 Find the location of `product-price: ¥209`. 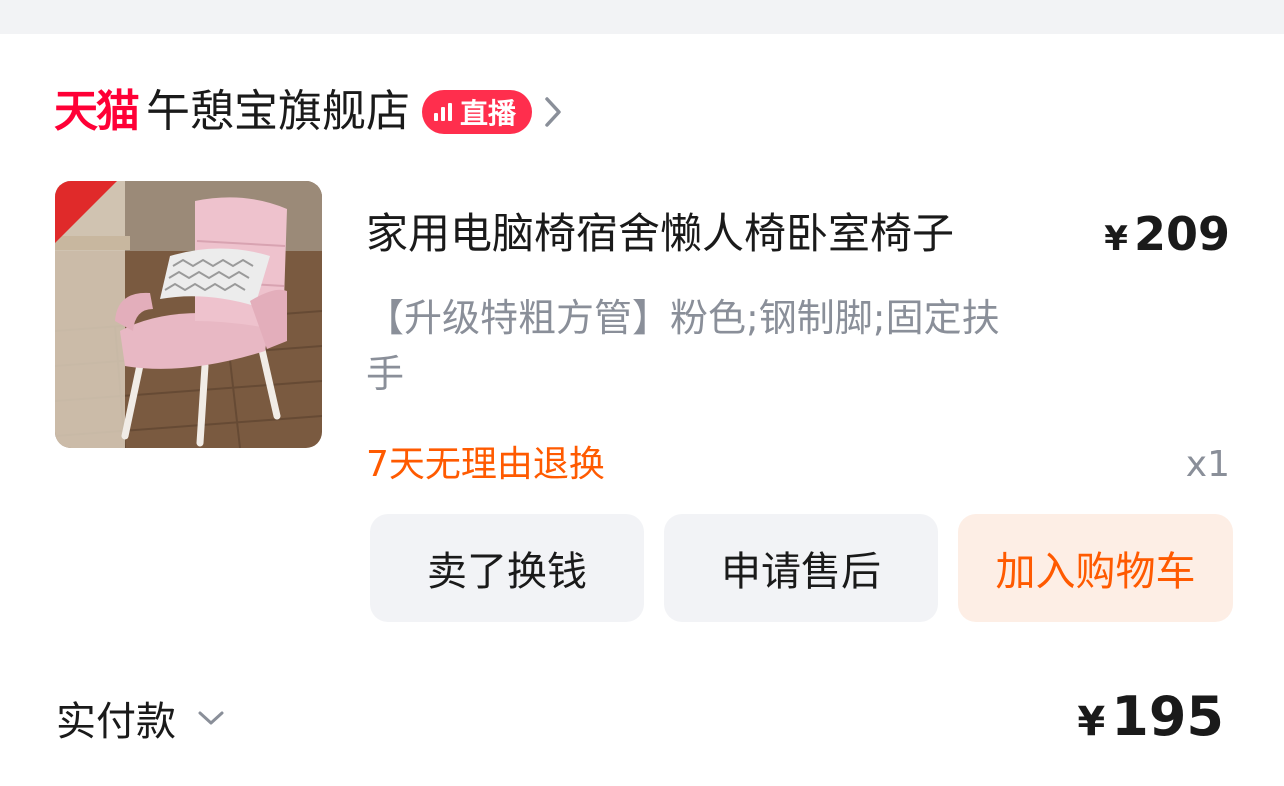

product-price: ¥209 is located at coordinates (1167, 236).